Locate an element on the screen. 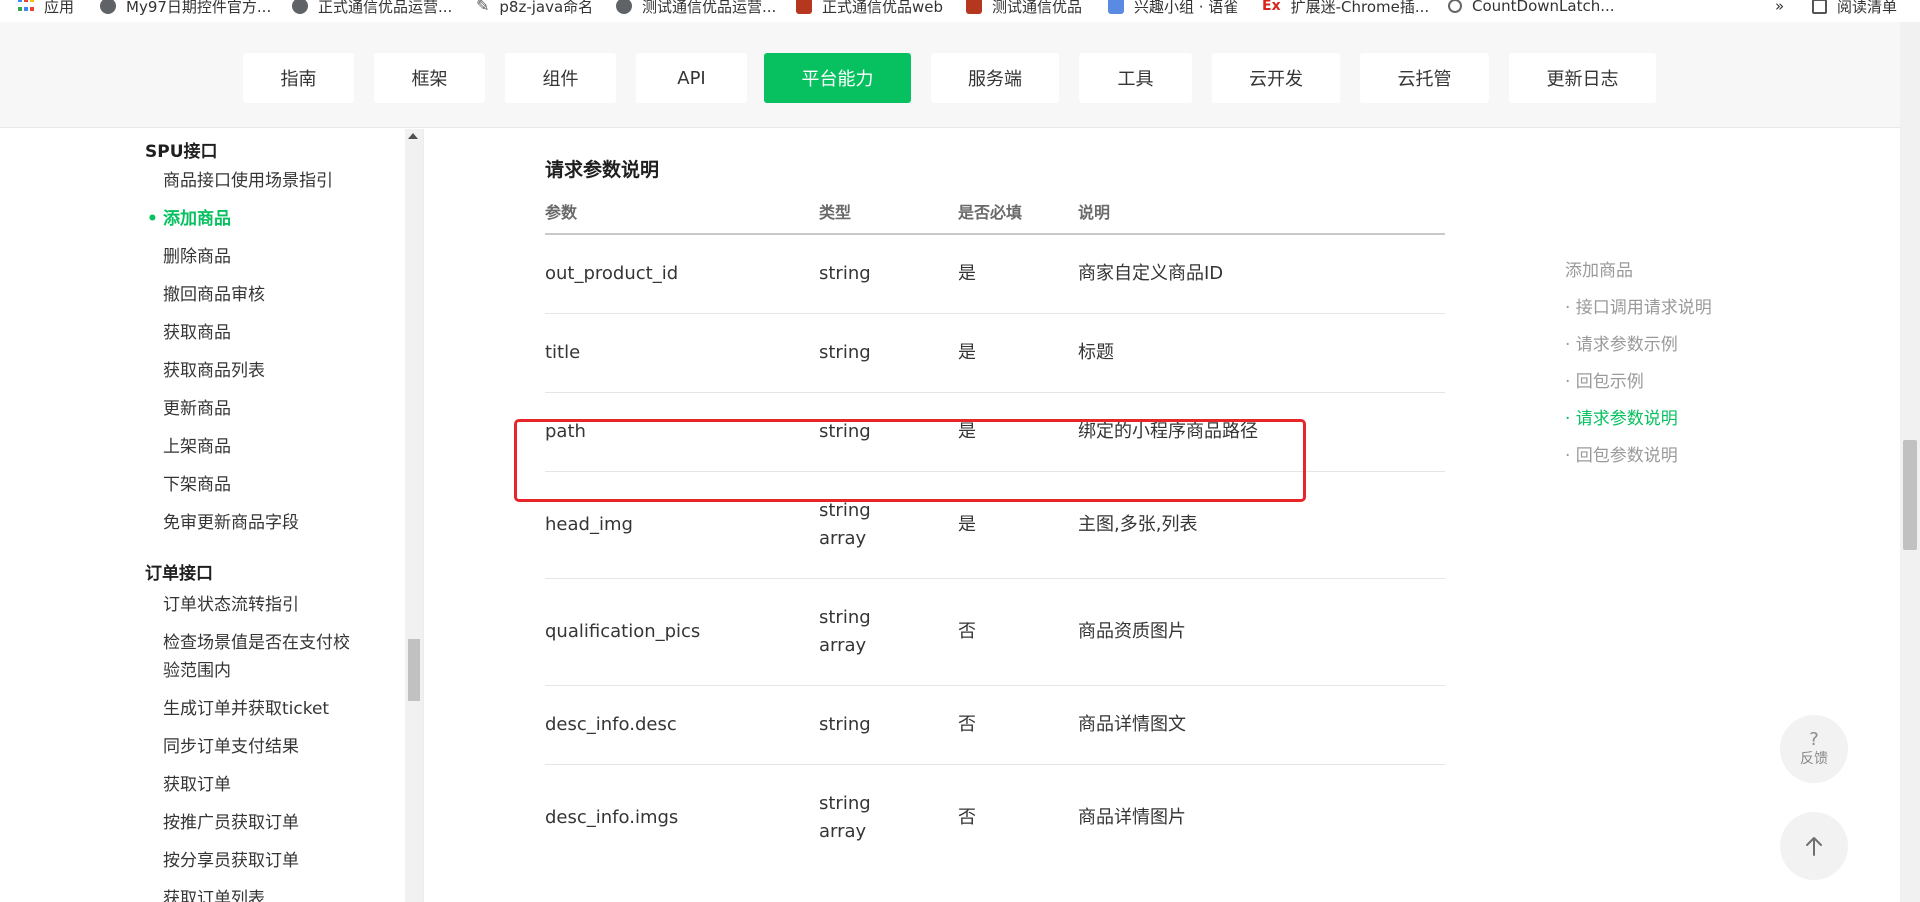  sidebar-item-delist-product: 下架商品 is located at coordinates (197, 485).